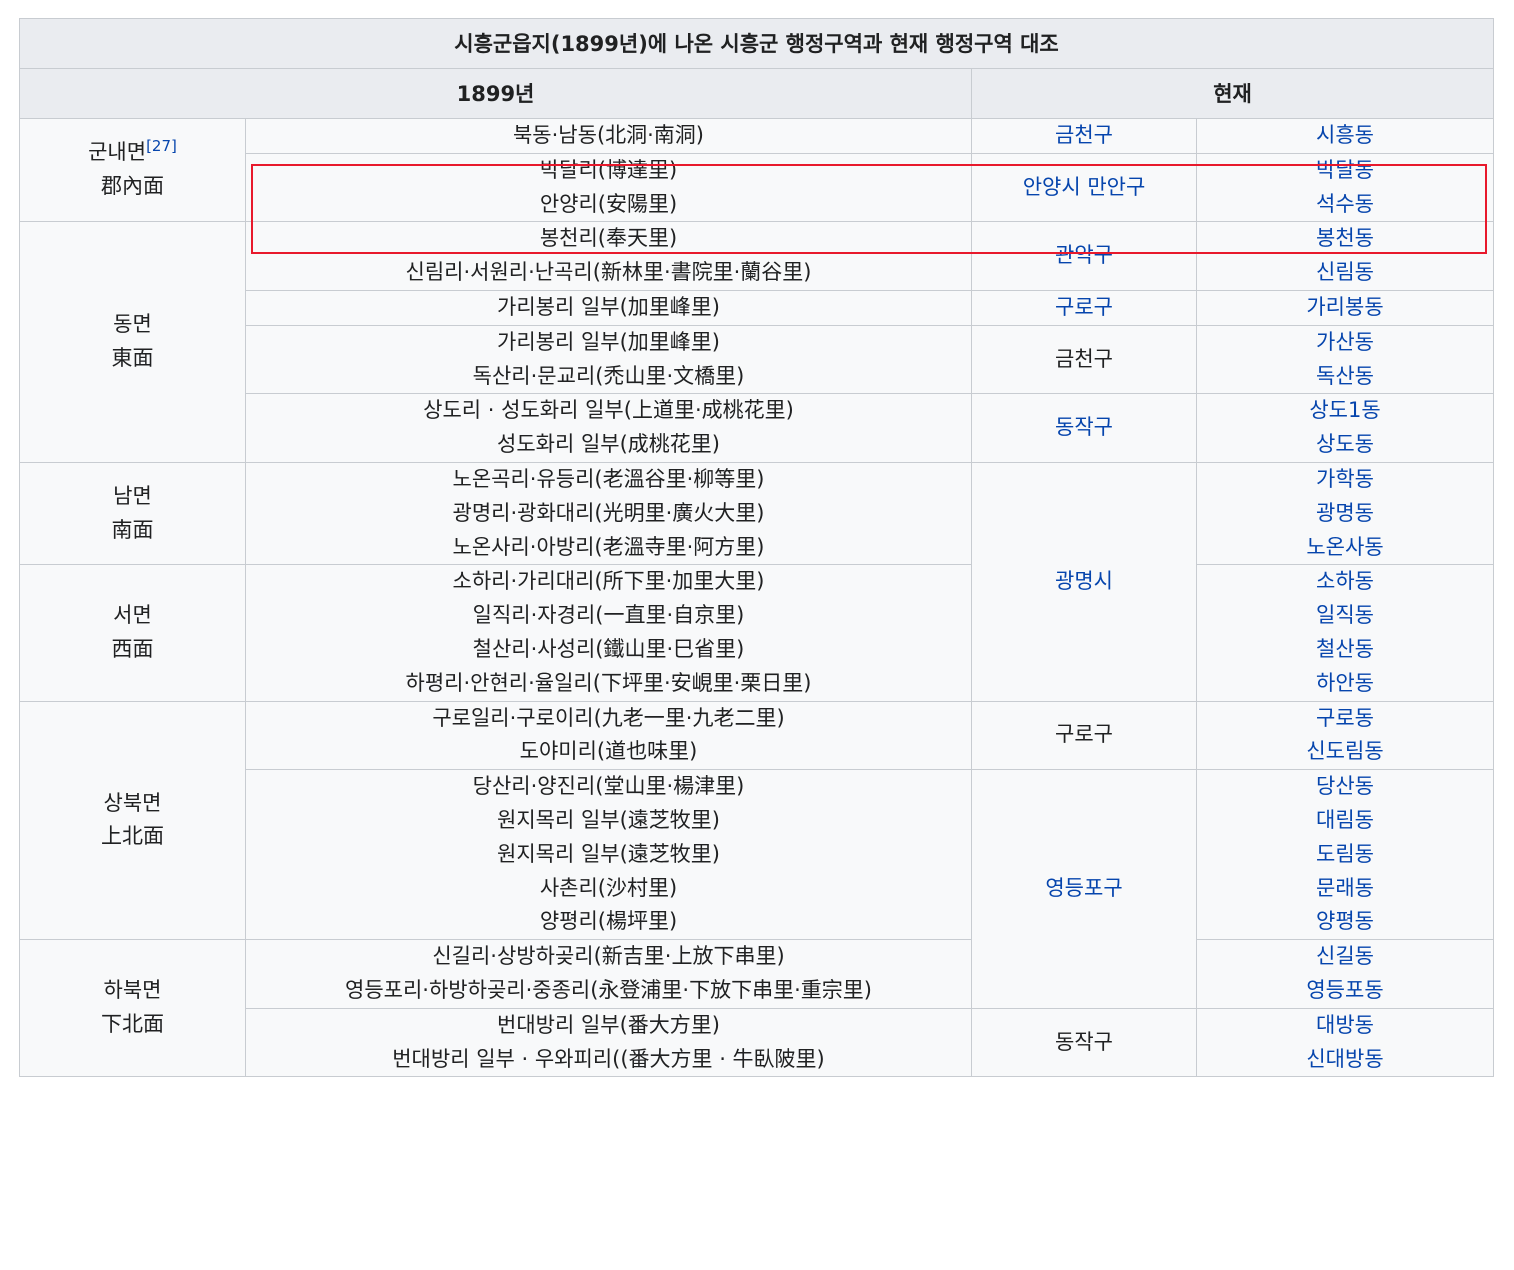 This screenshot has height=1270, width=1514. I want to click on ri-name: 신길리·상방하곶리(新吉里·上放下串里), so click(608, 956).